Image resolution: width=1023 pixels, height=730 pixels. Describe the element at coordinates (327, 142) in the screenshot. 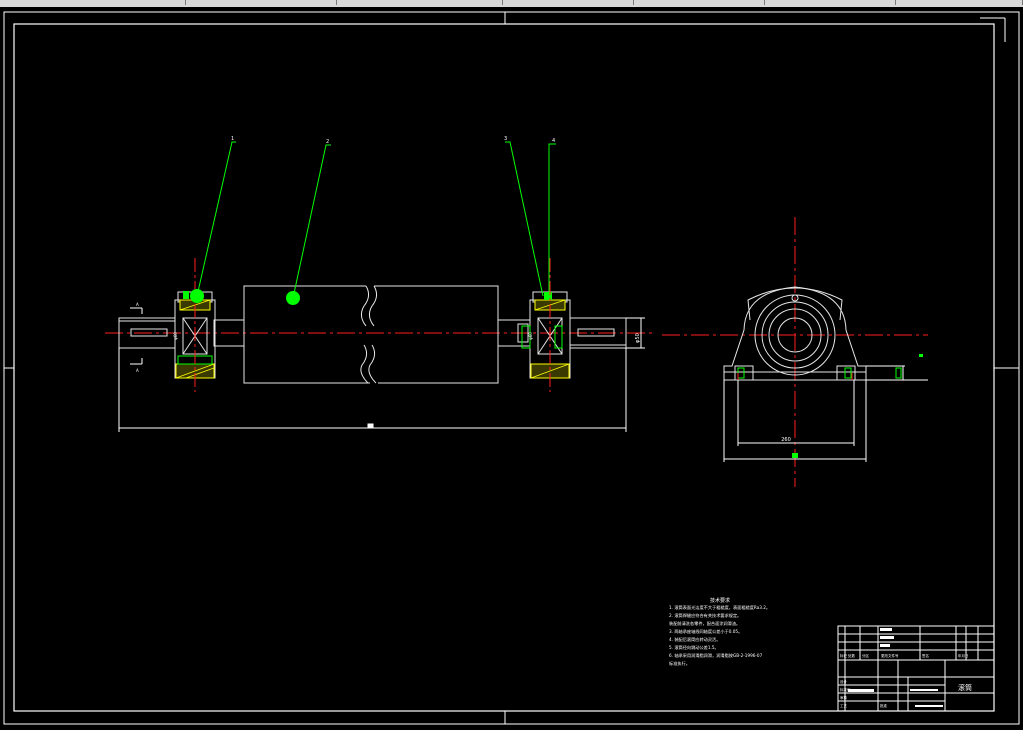

I see `balloon-label-2: 2` at that location.